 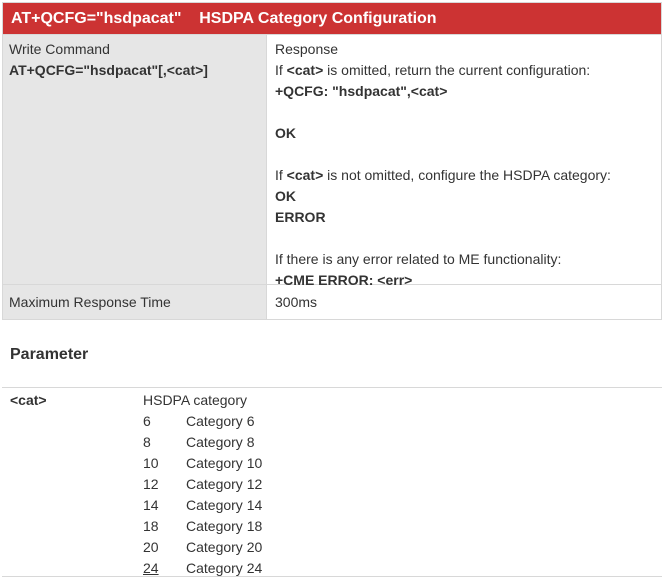 I want to click on parameter-value-row: 24 Category 24, so click(x=202, y=568).